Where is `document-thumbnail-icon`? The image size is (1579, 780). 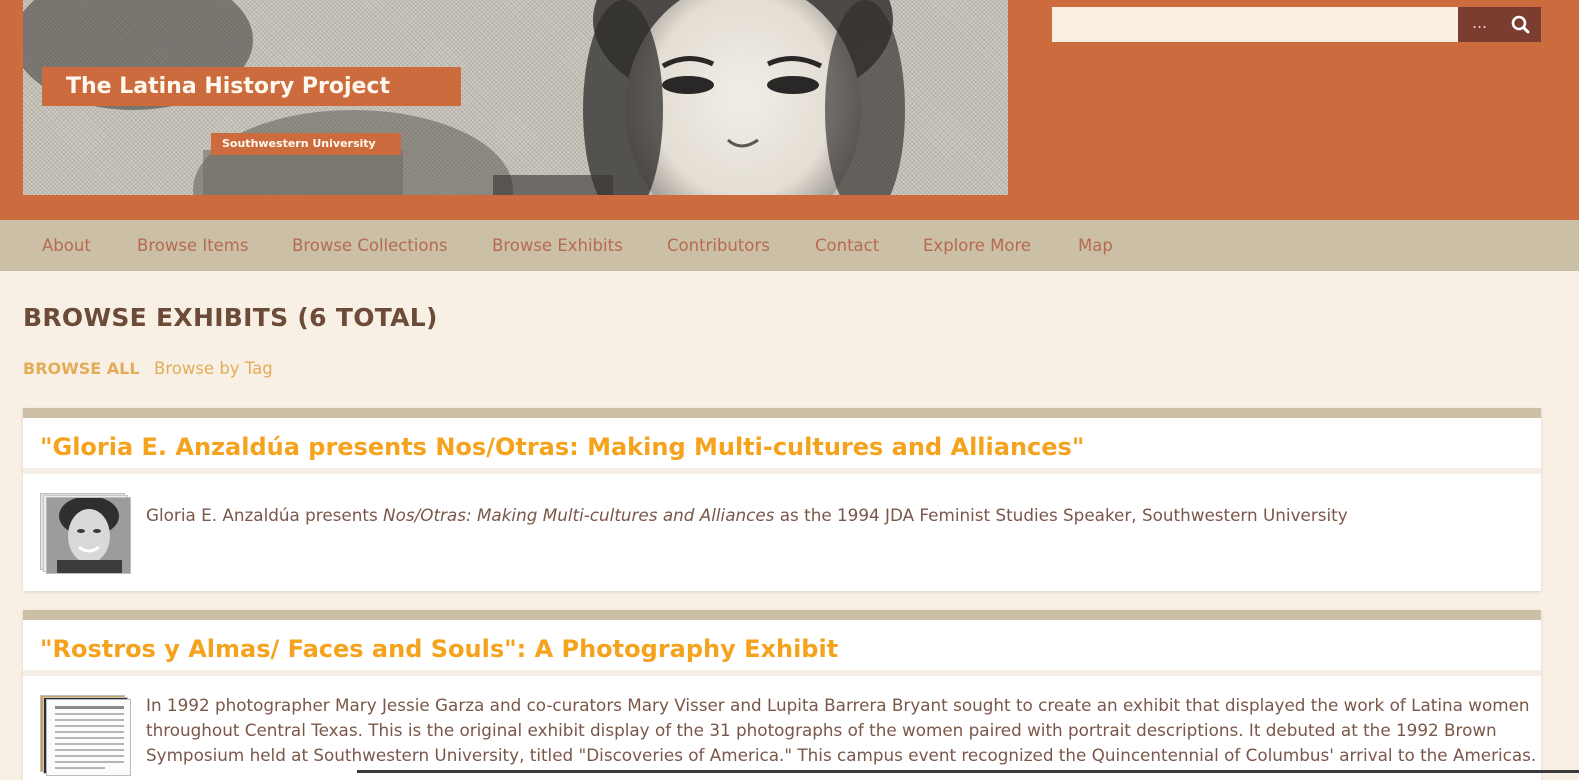 document-thumbnail-icon is located at coordinates (88, 737).